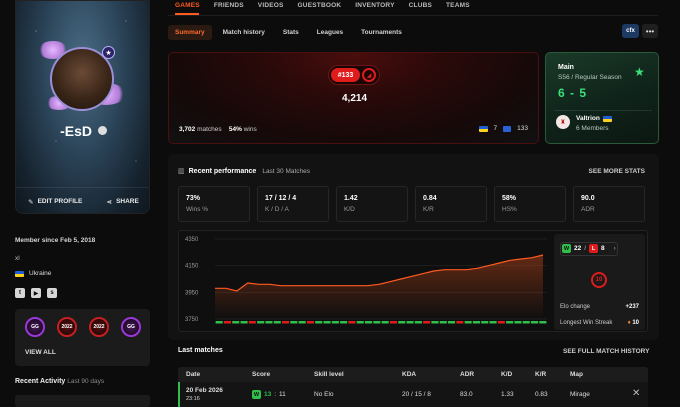  Describe the element at coordinates (109, 202) in the screenshot. I see `share-icon: ⋖` at that location.